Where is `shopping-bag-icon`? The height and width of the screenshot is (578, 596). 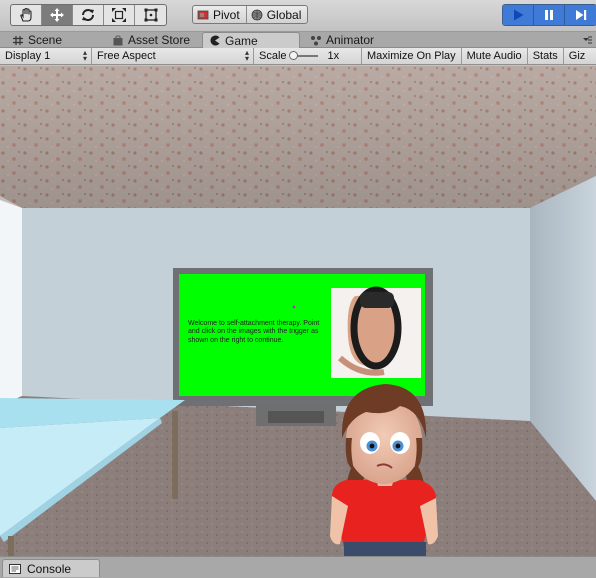
shopping-bag-icon is located at coordinates (118, 39).